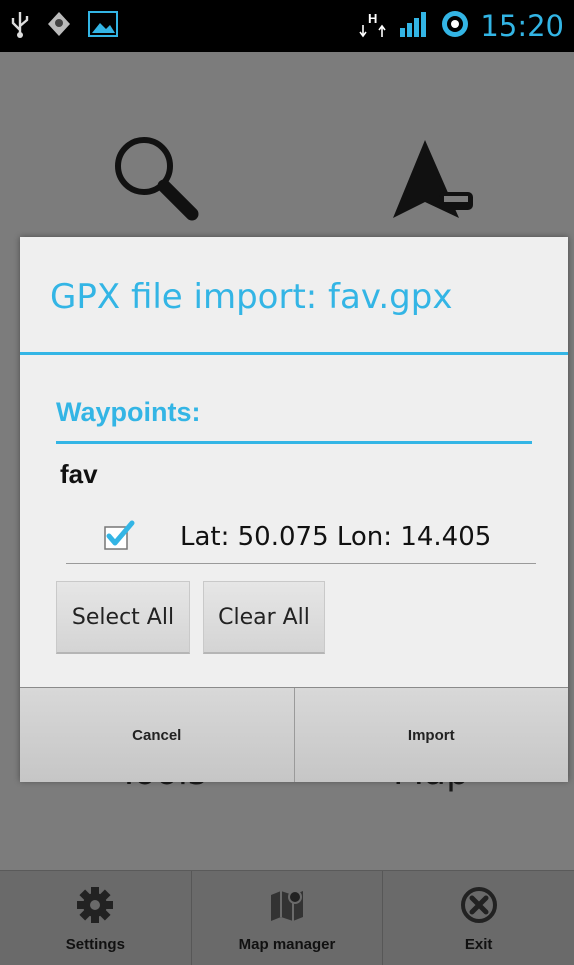  What do you see at coordinates (20, 26) in the screenshot?
I see `usb-icon` at bounding box center [20, 26].